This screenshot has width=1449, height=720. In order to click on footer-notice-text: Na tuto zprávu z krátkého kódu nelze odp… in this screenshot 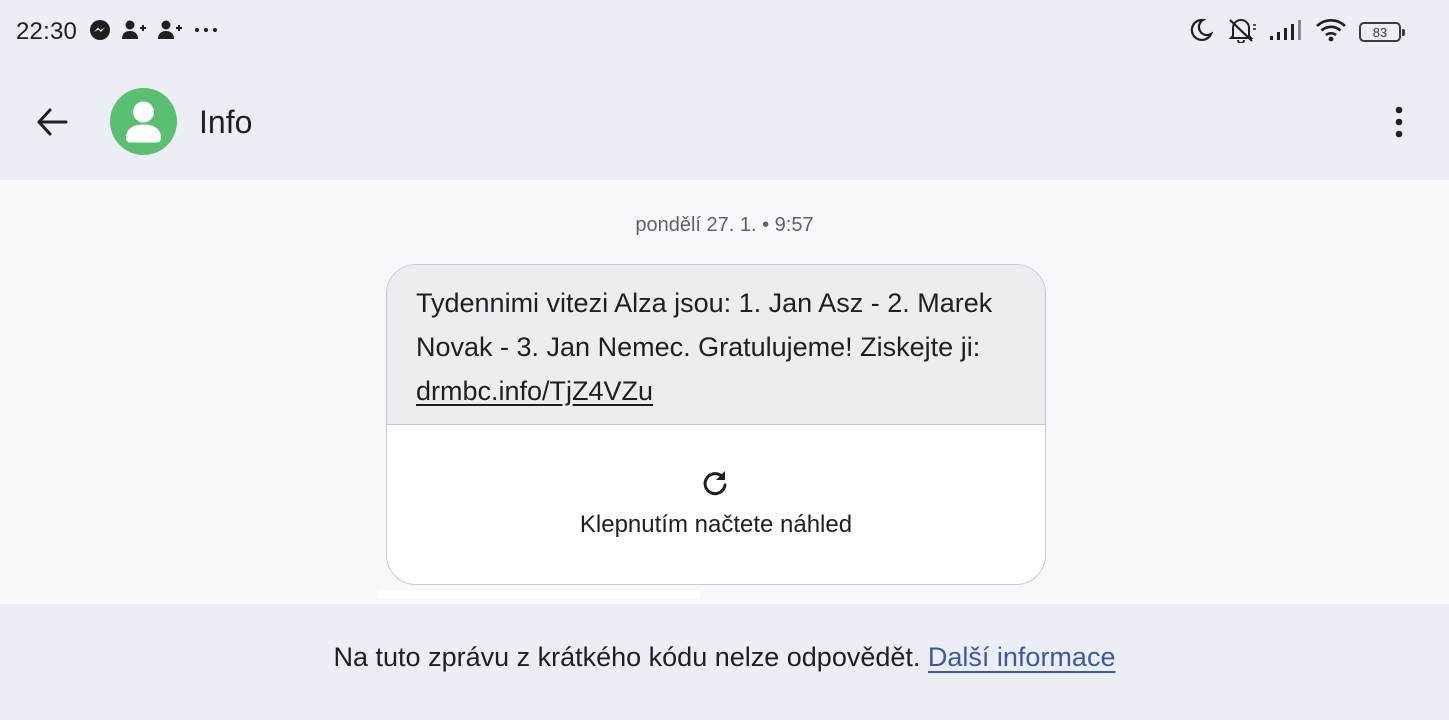, I will do `click(630, 657)`.